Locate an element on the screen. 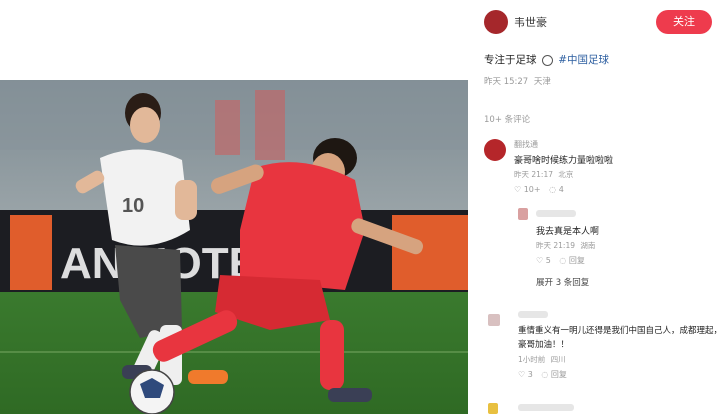 This screenshot has width=720, height=414. reply-text: 我去真是本人啊 is located at coordinates (568, 232).